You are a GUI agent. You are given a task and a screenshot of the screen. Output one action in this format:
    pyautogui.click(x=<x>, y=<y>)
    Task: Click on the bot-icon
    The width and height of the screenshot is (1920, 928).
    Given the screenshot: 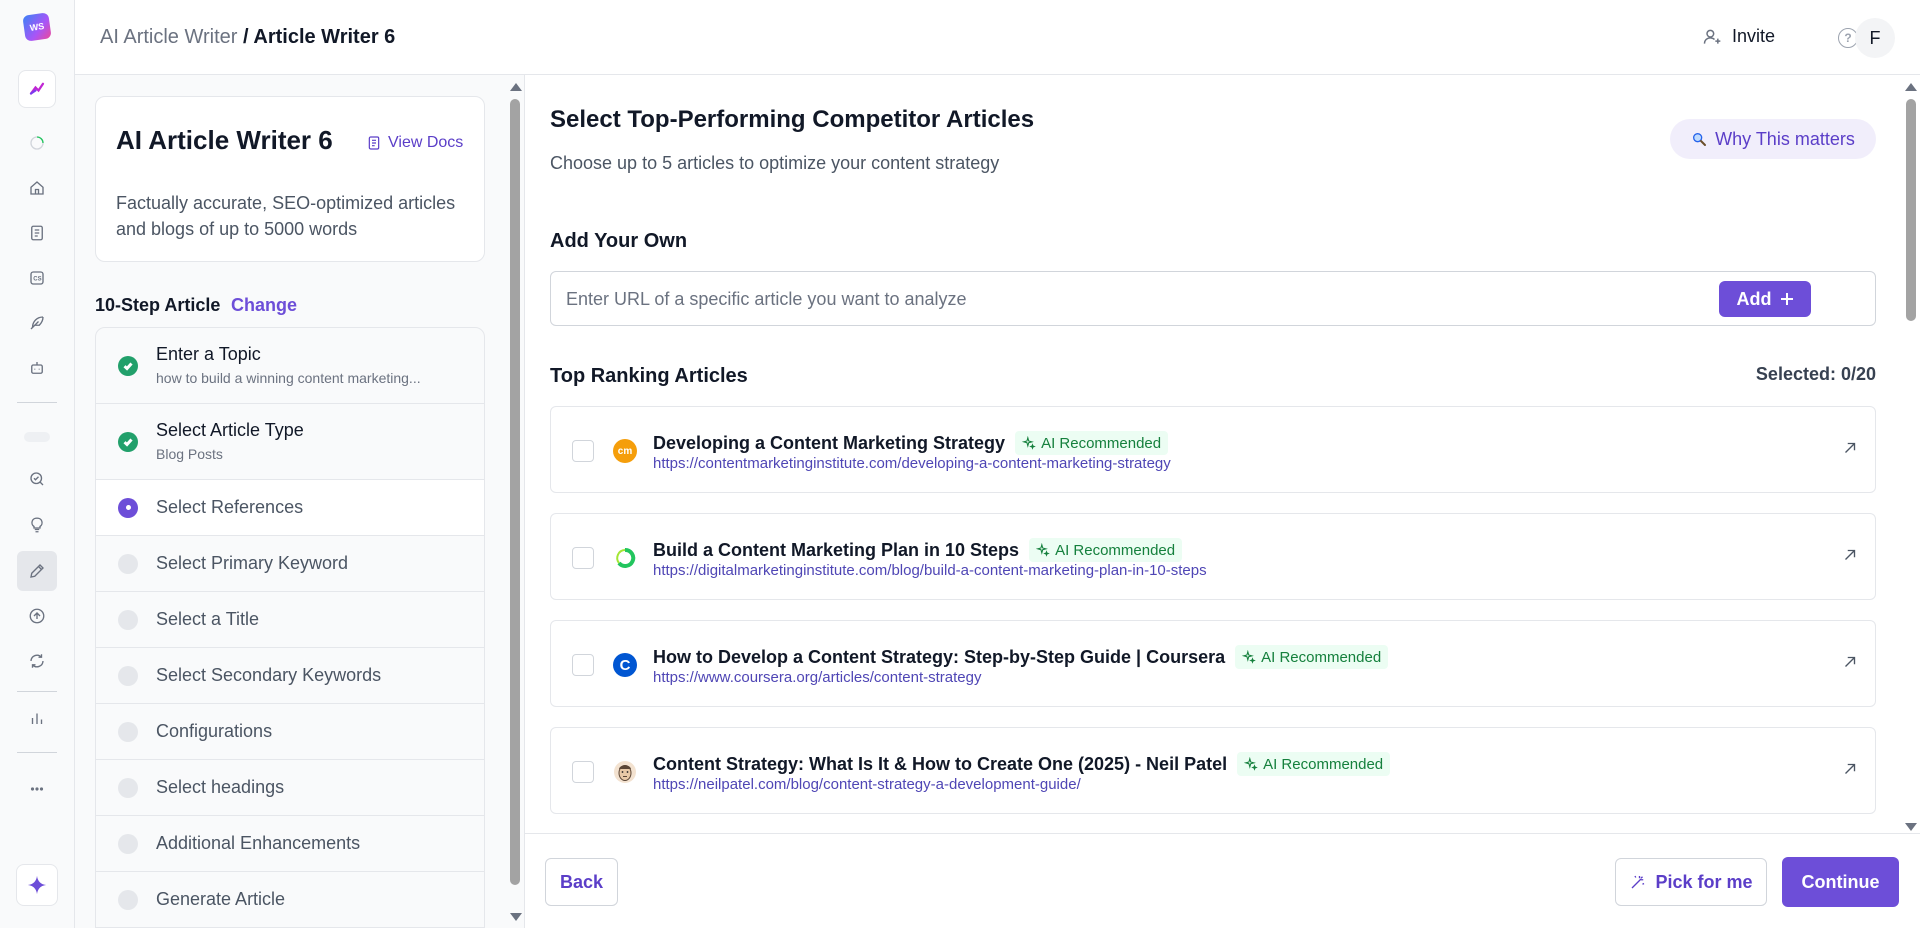 What is the action you would take?
    pyautogui.click(x=37, y=368)
    